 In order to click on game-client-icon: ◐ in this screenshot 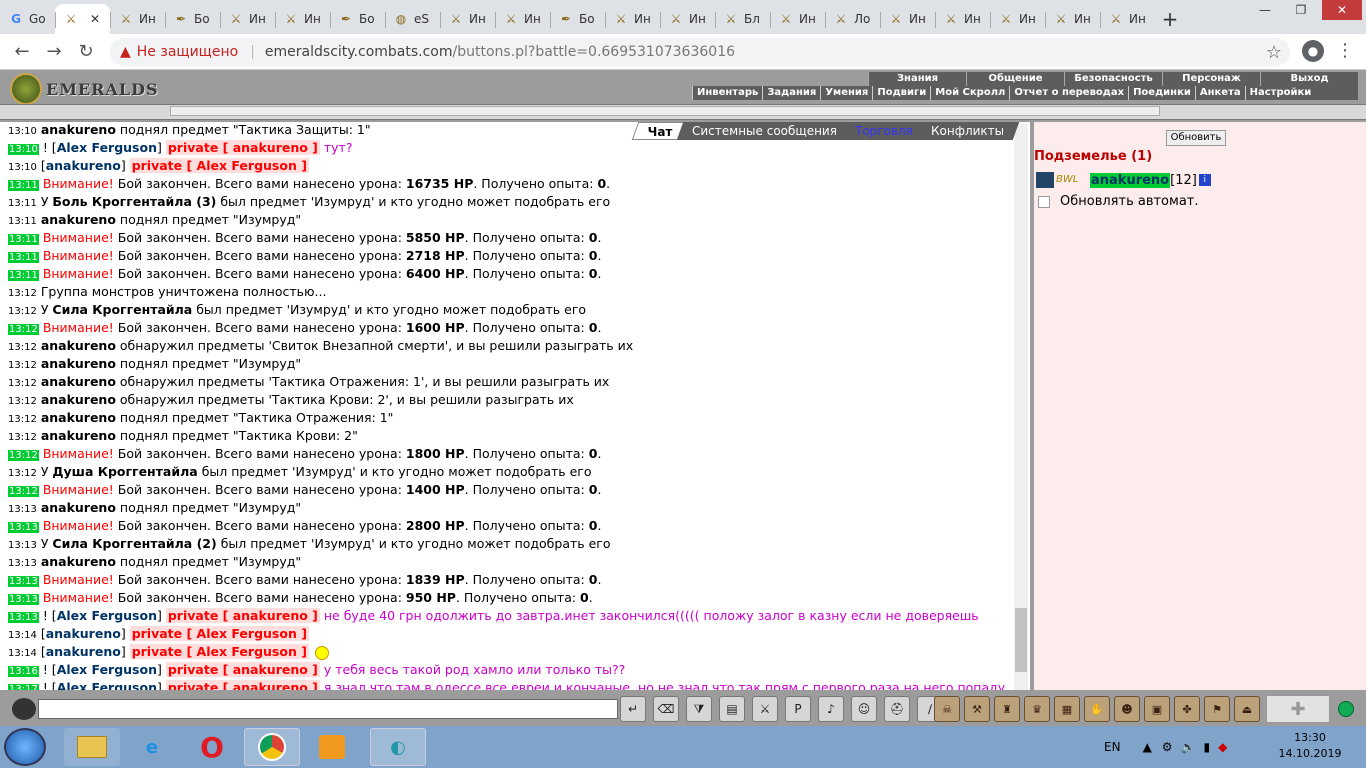, I will do `click(398, 747)`.